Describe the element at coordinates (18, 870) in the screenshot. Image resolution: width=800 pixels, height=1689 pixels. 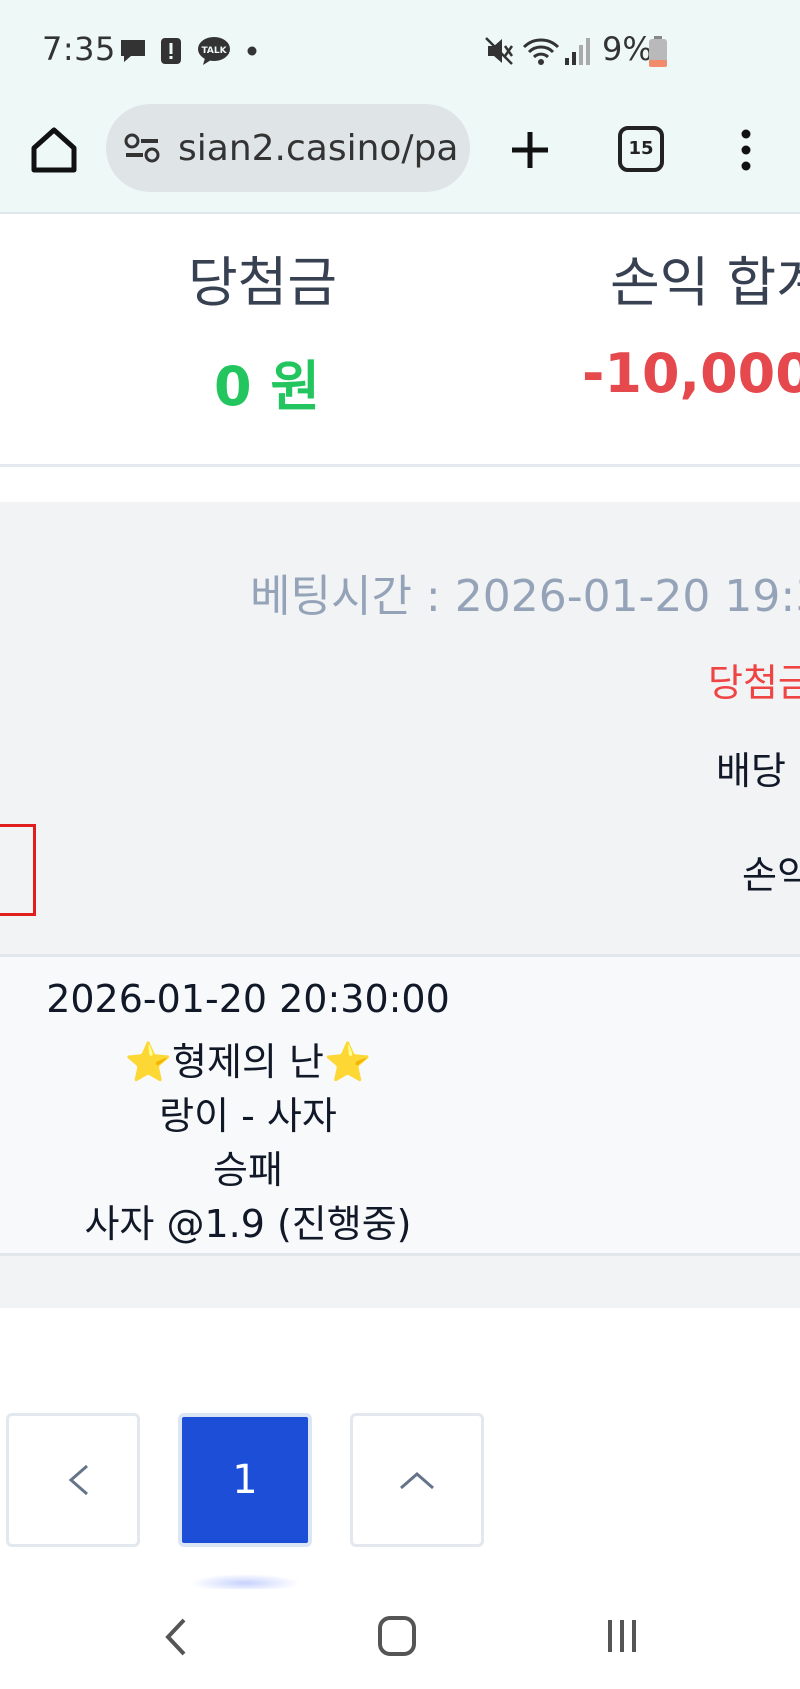
I see `status-box` at that location.